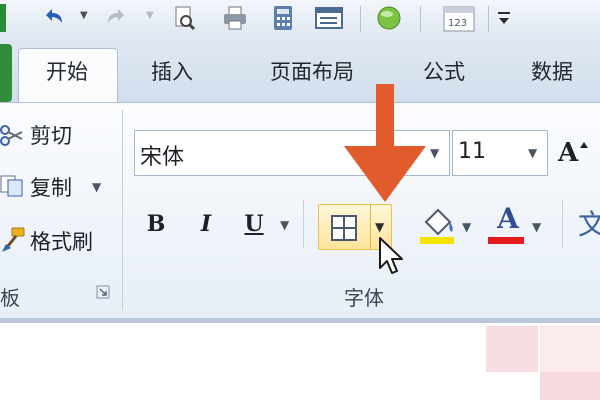 The image size is (600, 400). I want to click on scissors-icon, so click(12, 135).